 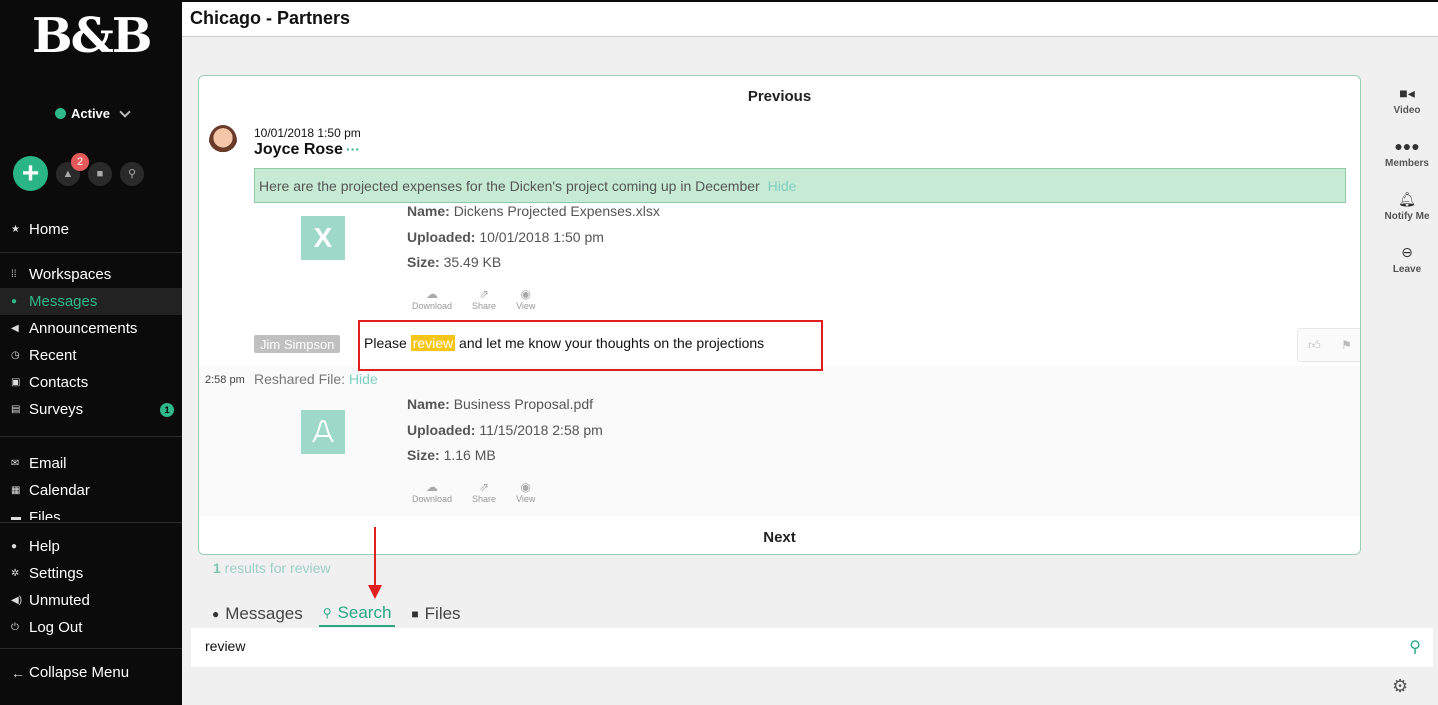 What do you see at coordinates (779, 96) in the screenshot?
I see `previous-button: Previous` at bounding box center [779, 96].